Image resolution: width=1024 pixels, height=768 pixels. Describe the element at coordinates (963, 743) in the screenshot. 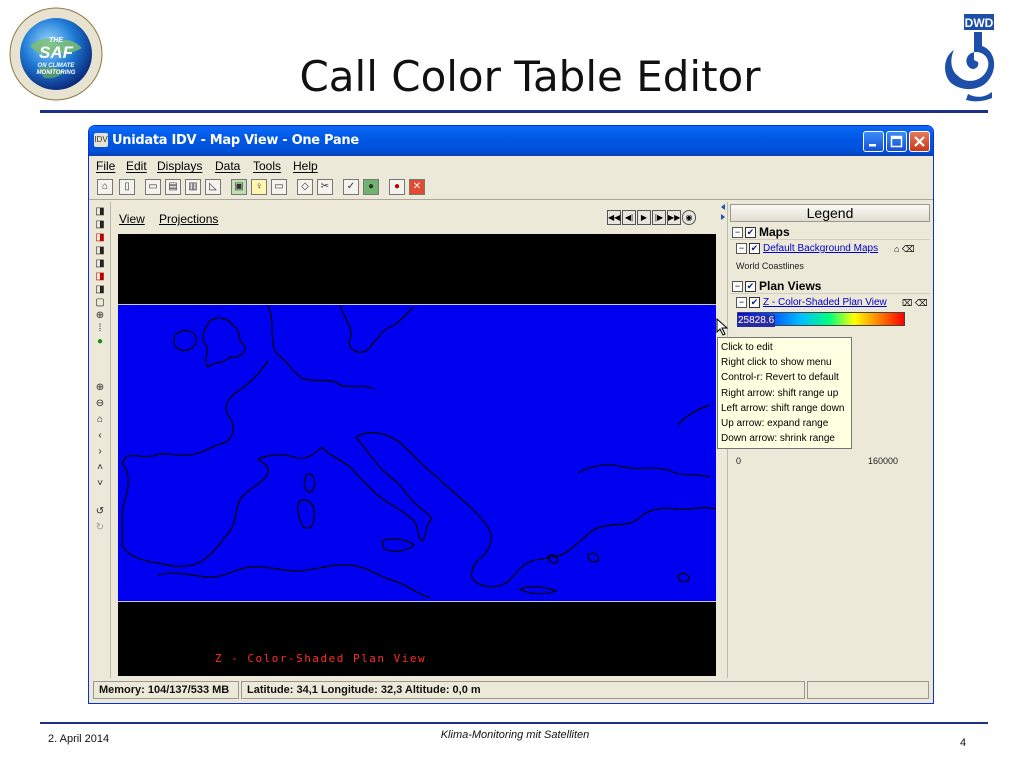

I see `page-number: 4` at that location.